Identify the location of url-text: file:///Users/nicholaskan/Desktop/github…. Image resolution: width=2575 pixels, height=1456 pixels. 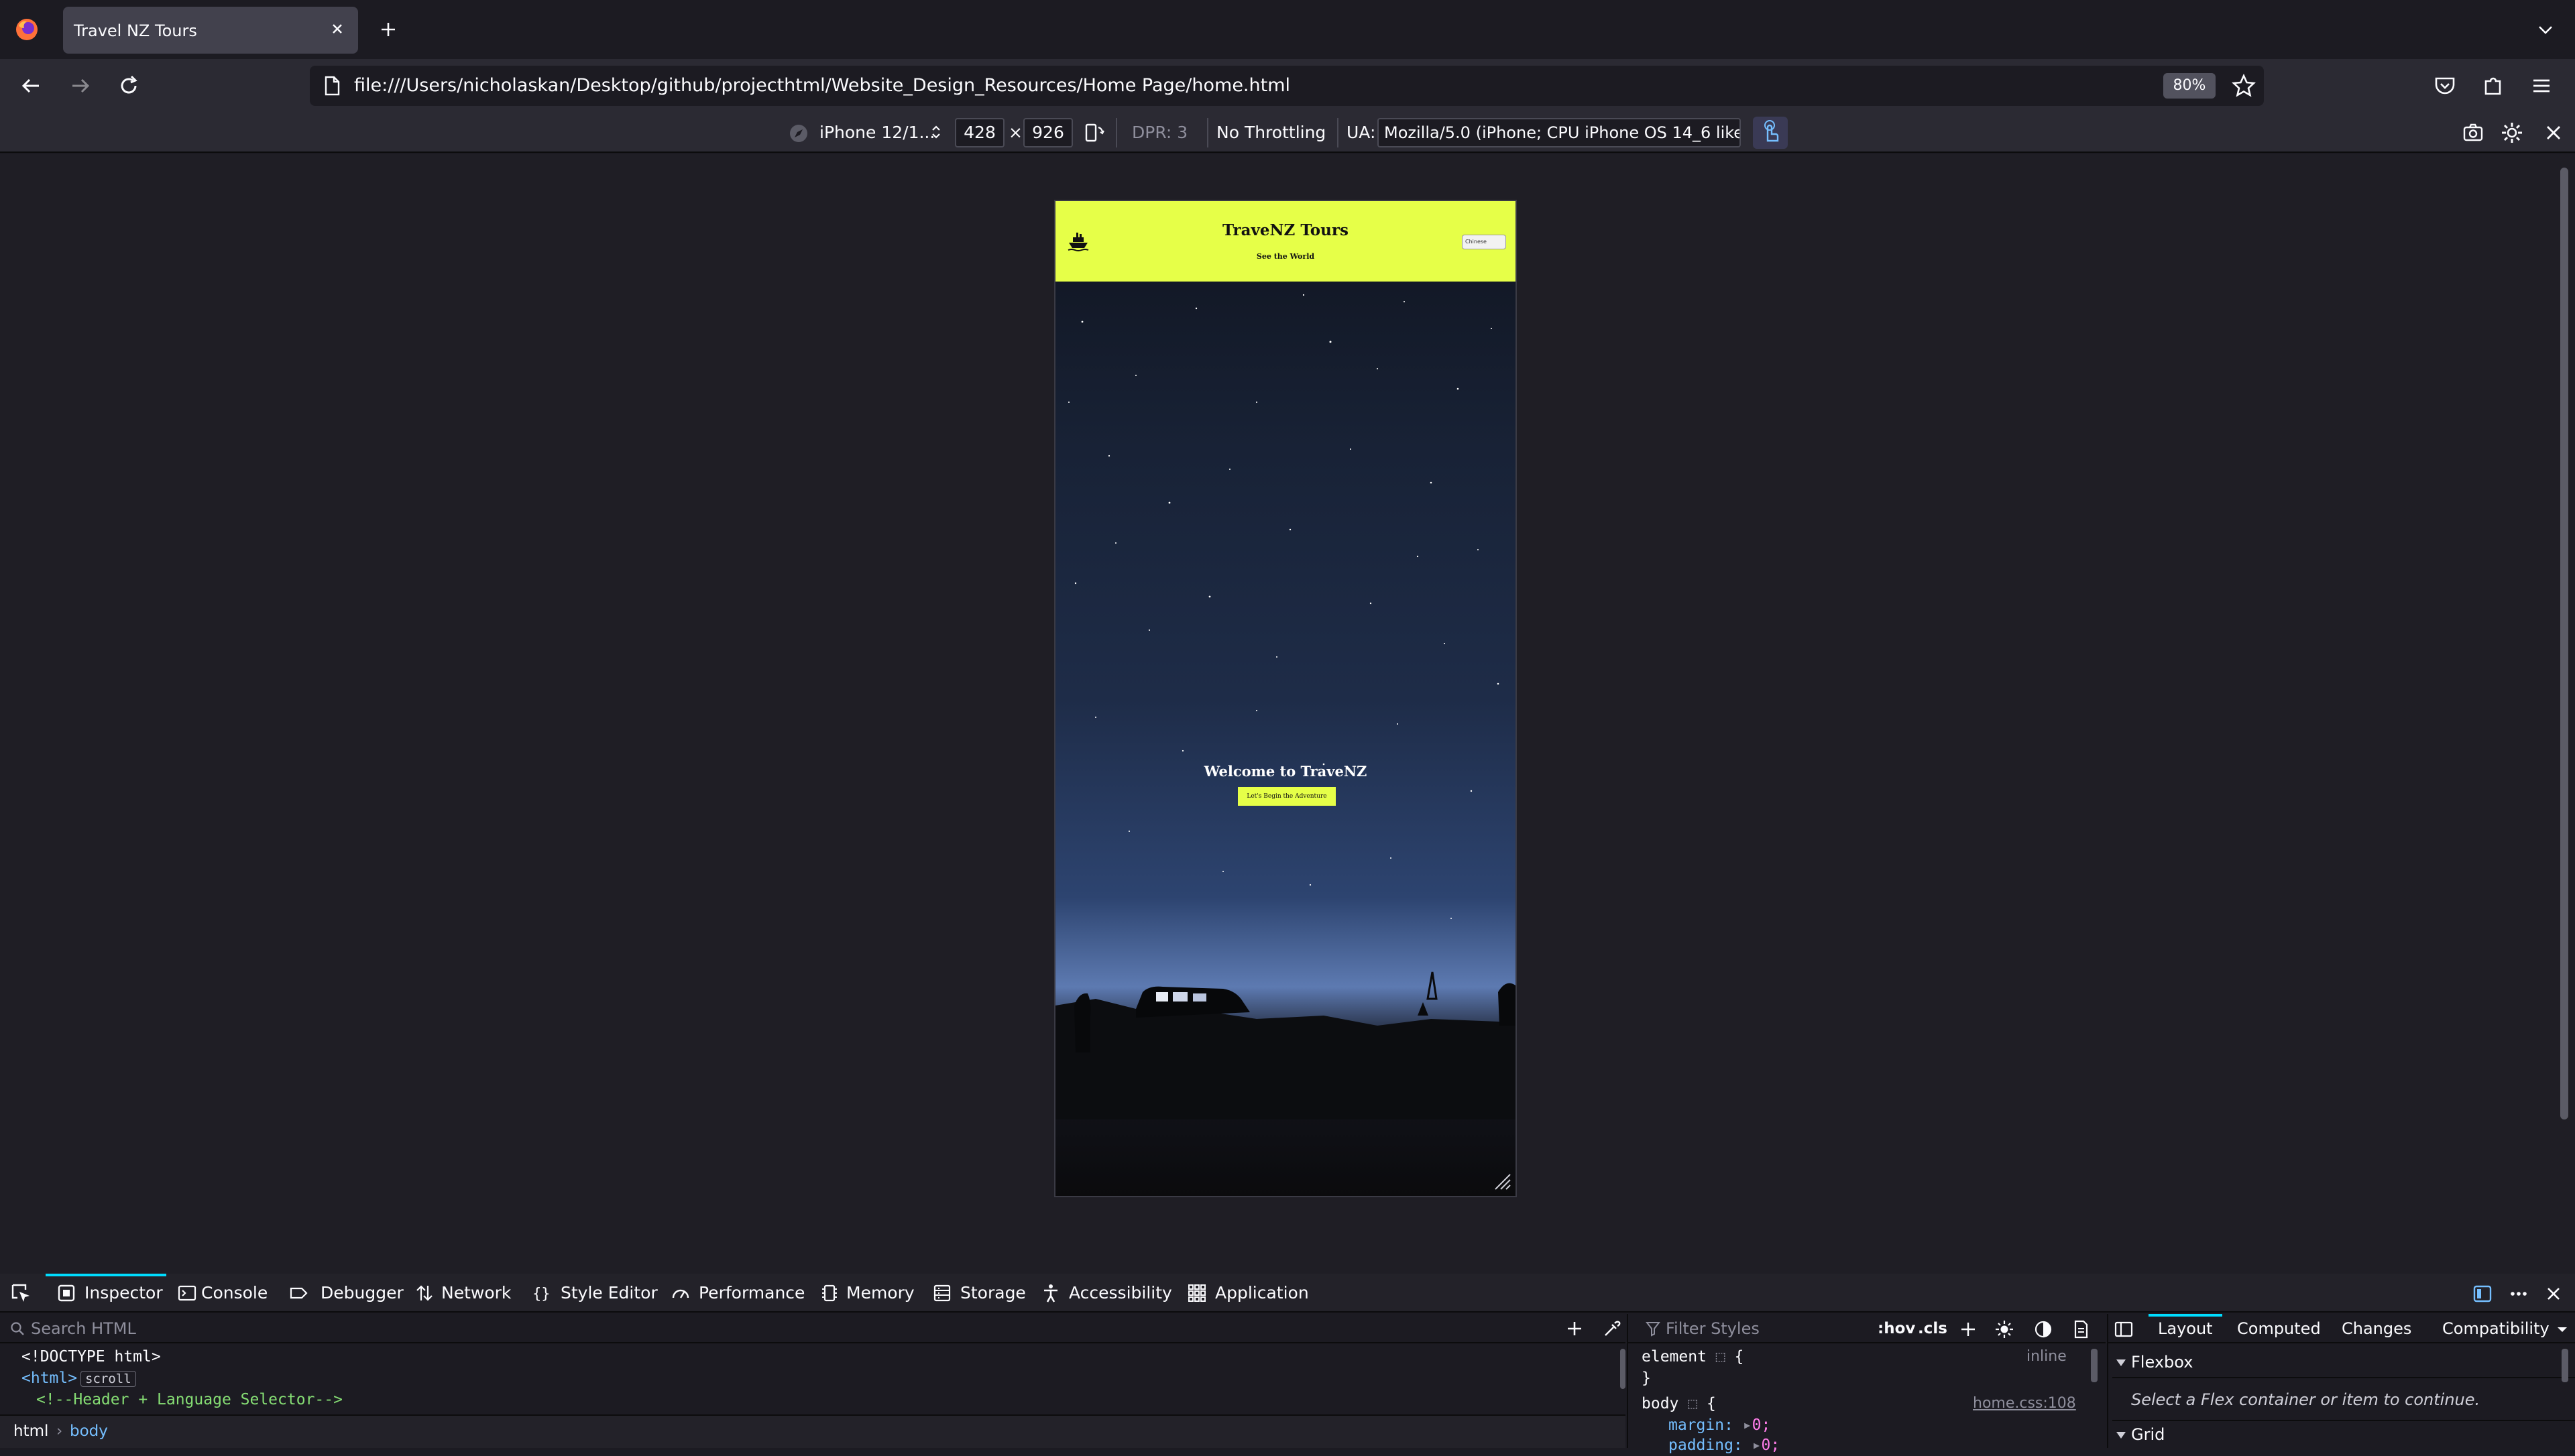
(822, 86).